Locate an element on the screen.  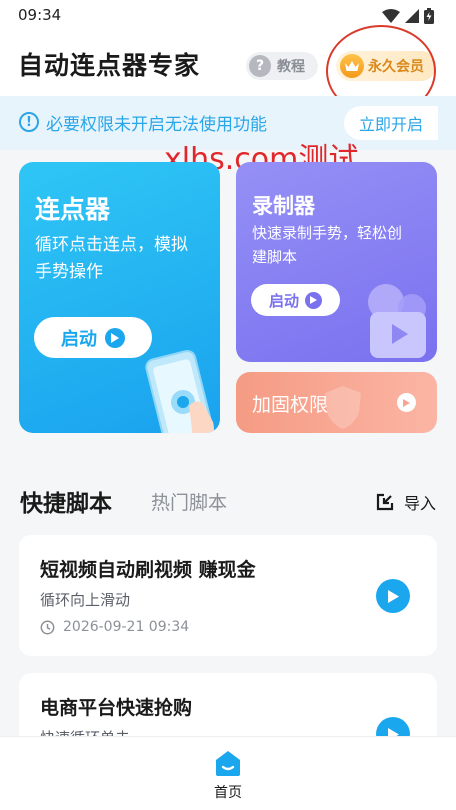
script-time-row: 2026-09-21 09:34 is located at coordinates (114, 627).